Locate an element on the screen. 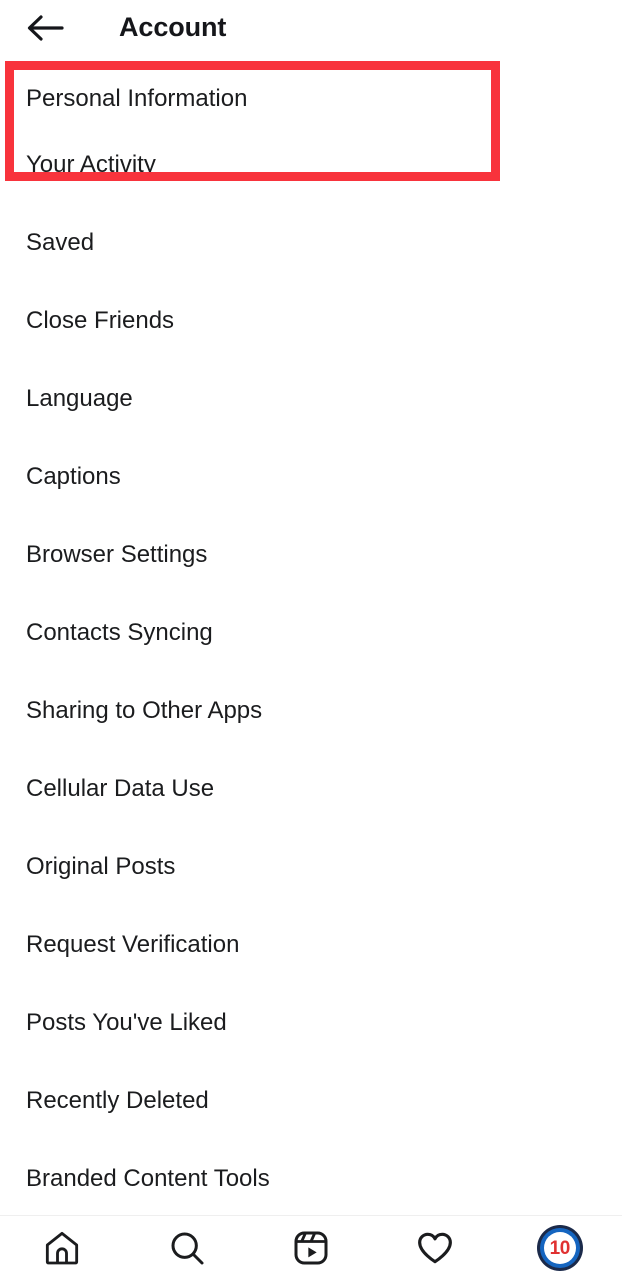 The height and width of the screenshot is (1280, 622). avatar-inner: 10 is located at coordinates (559, 1248).